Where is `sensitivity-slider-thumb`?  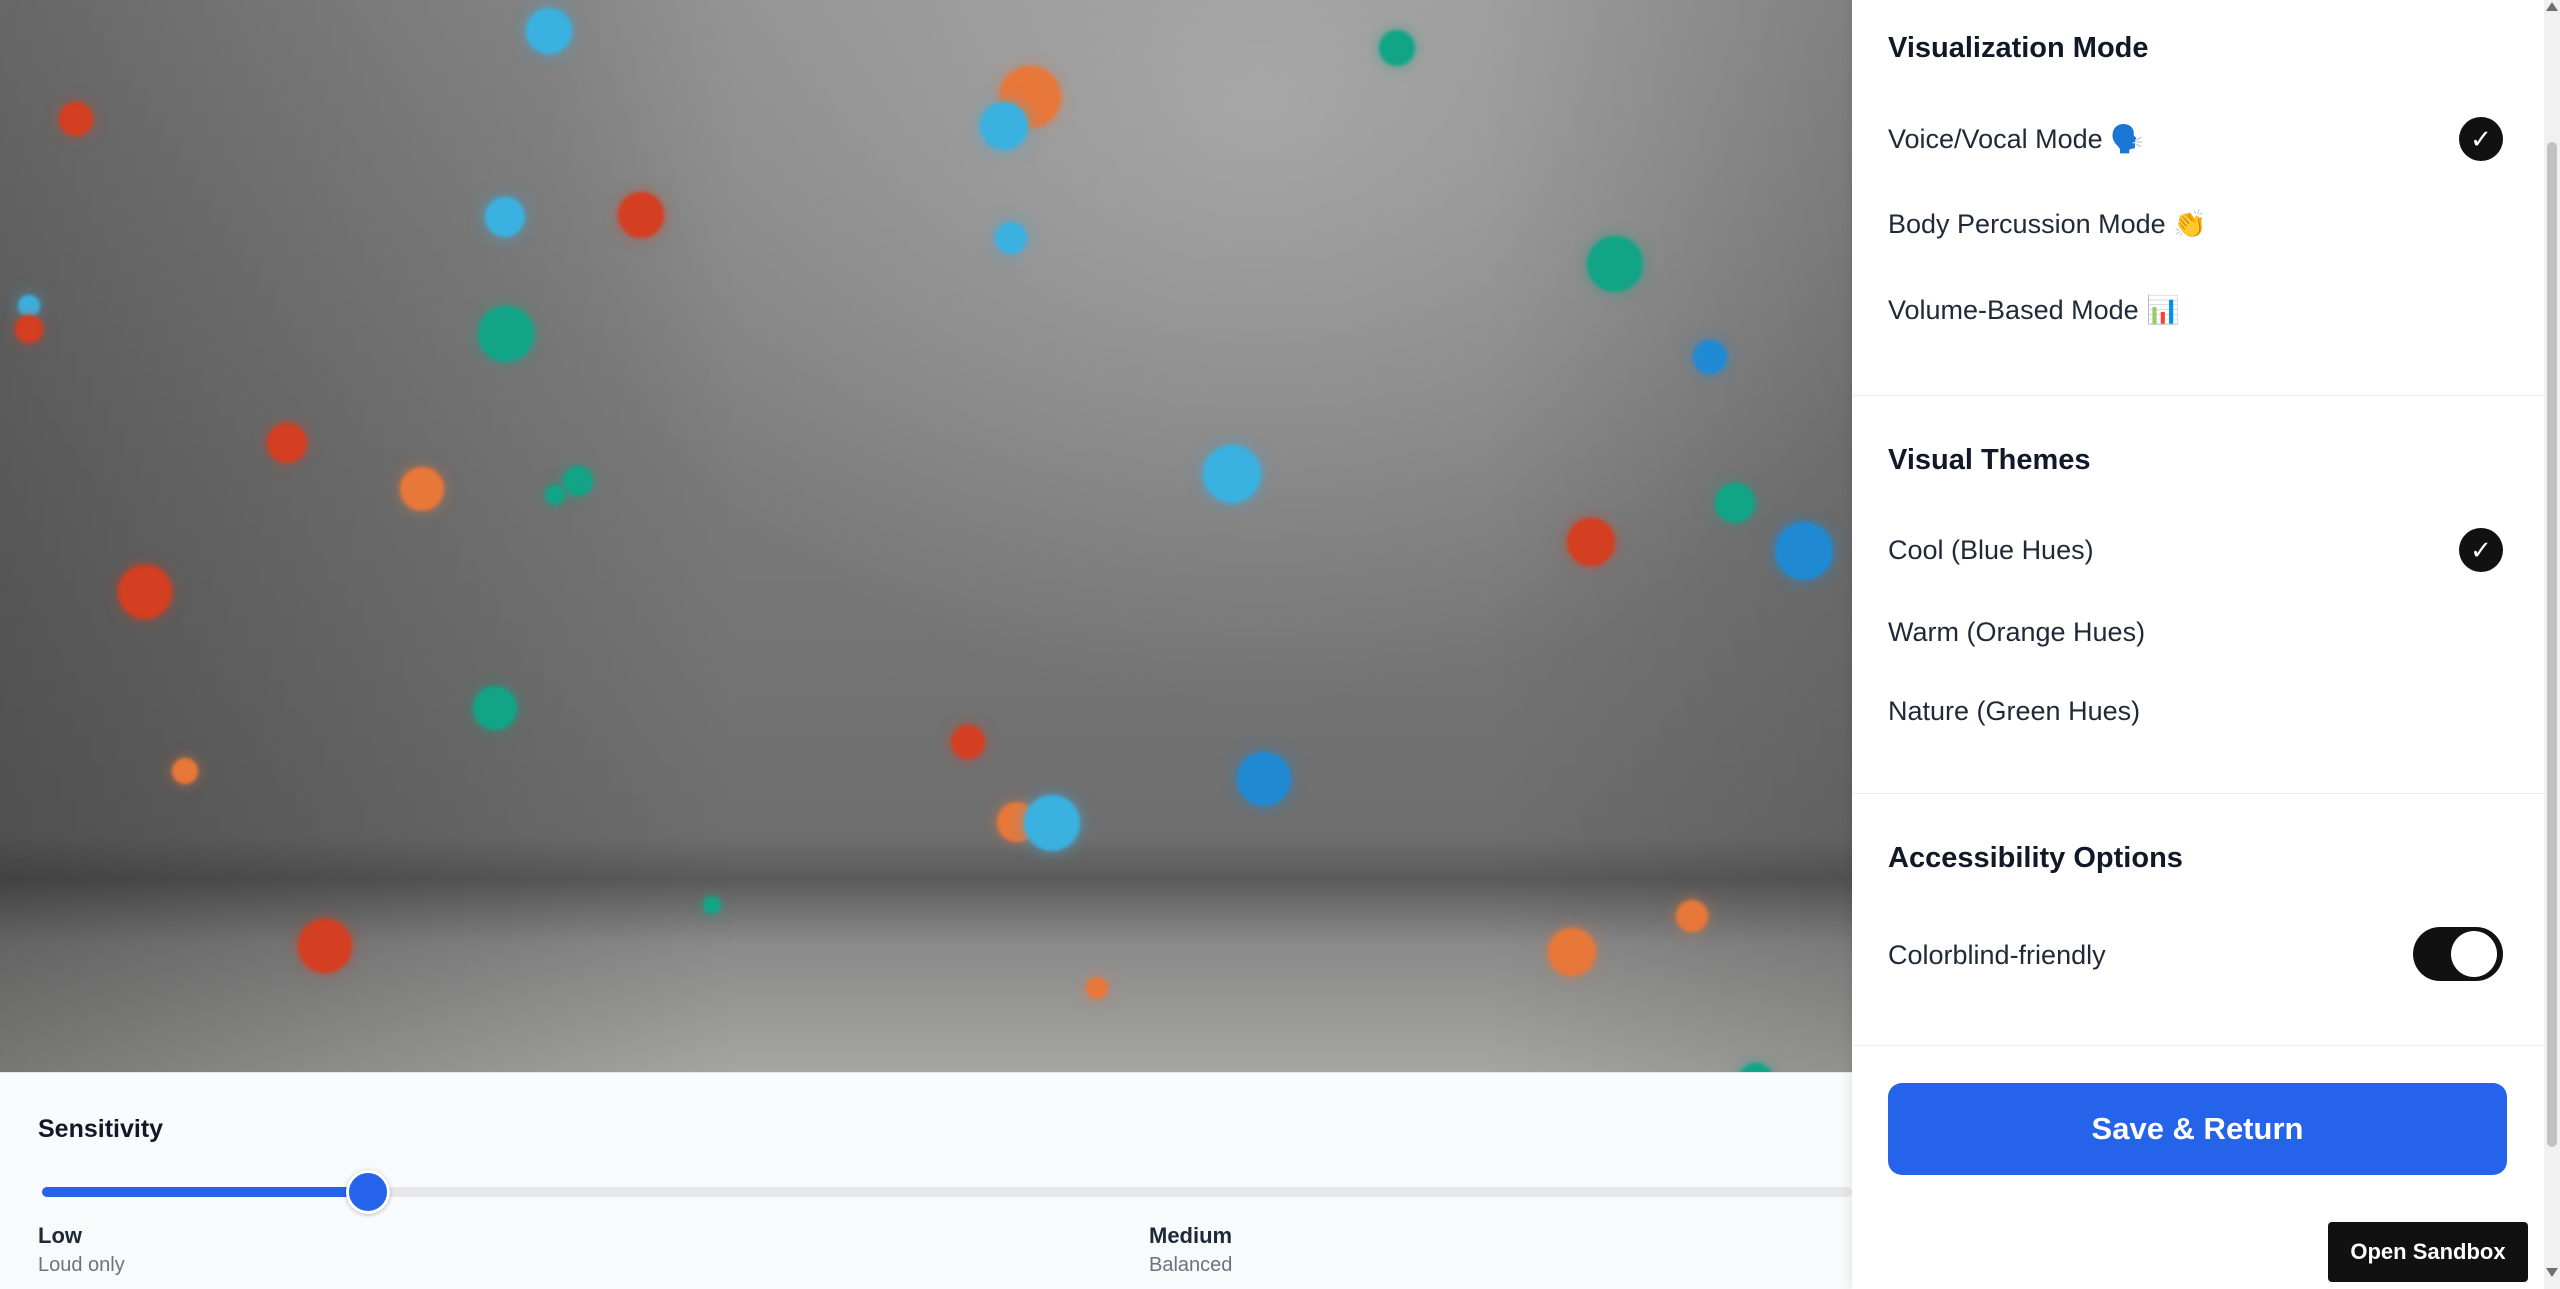 sensitivity-slider-thumb is located at coordinates (367, 1192).